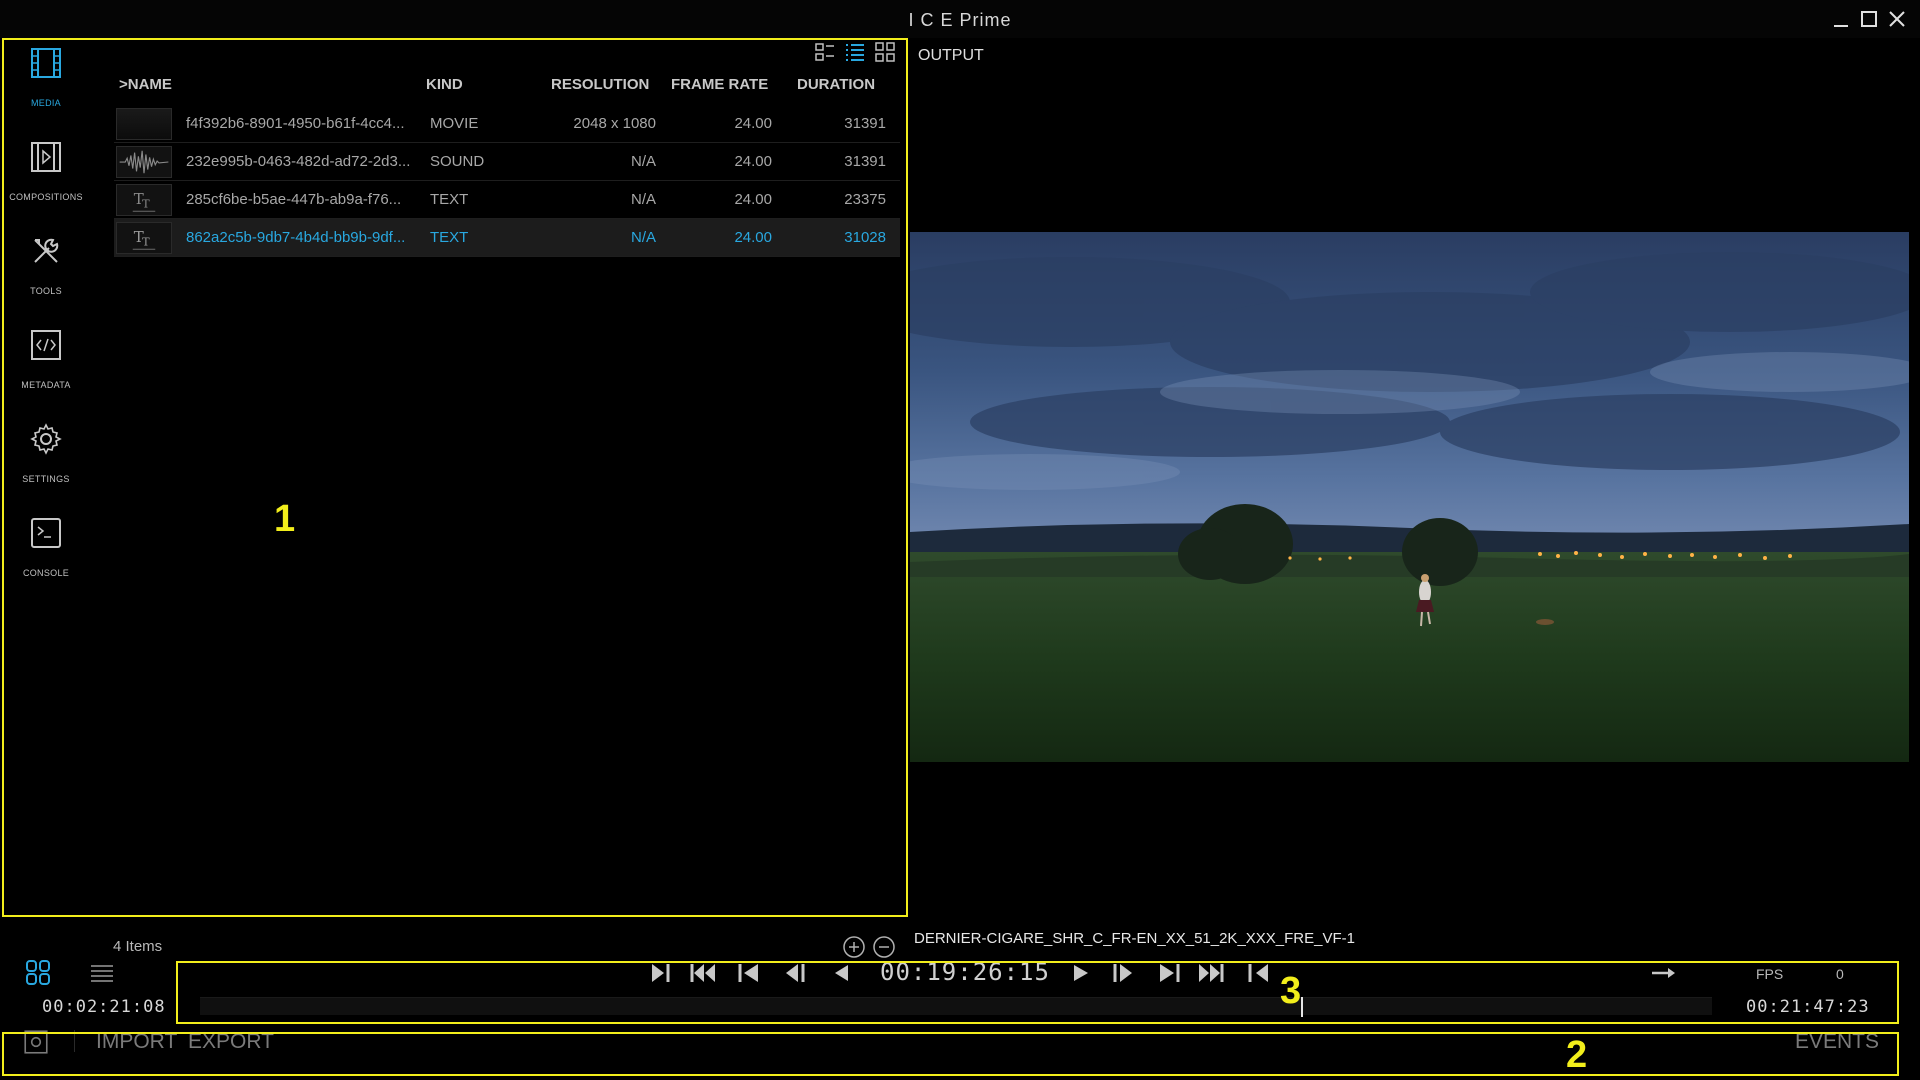 The image size is (1920, 1080). Describe the element at coordinates (1169, 973) in the screenshot. I see `next-edit-icon` at that location.